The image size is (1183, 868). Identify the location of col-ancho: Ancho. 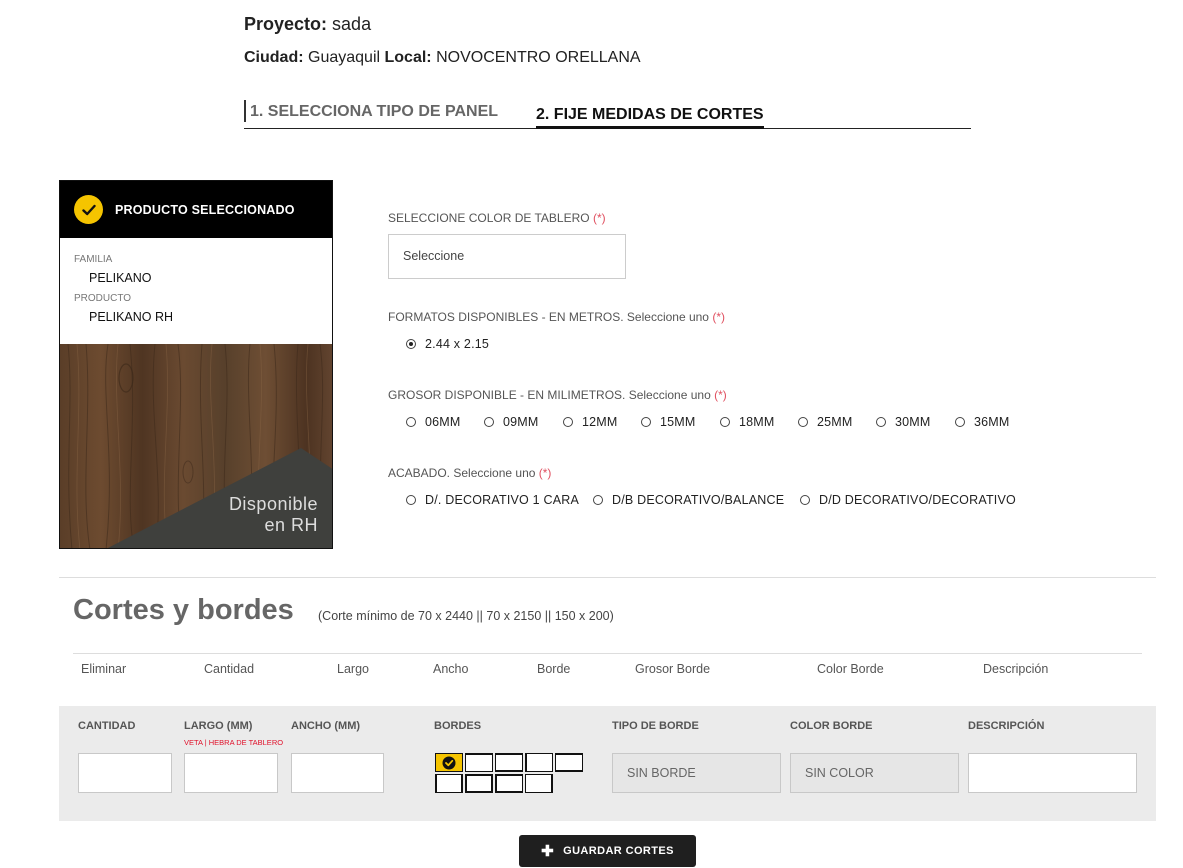
(451, 669).